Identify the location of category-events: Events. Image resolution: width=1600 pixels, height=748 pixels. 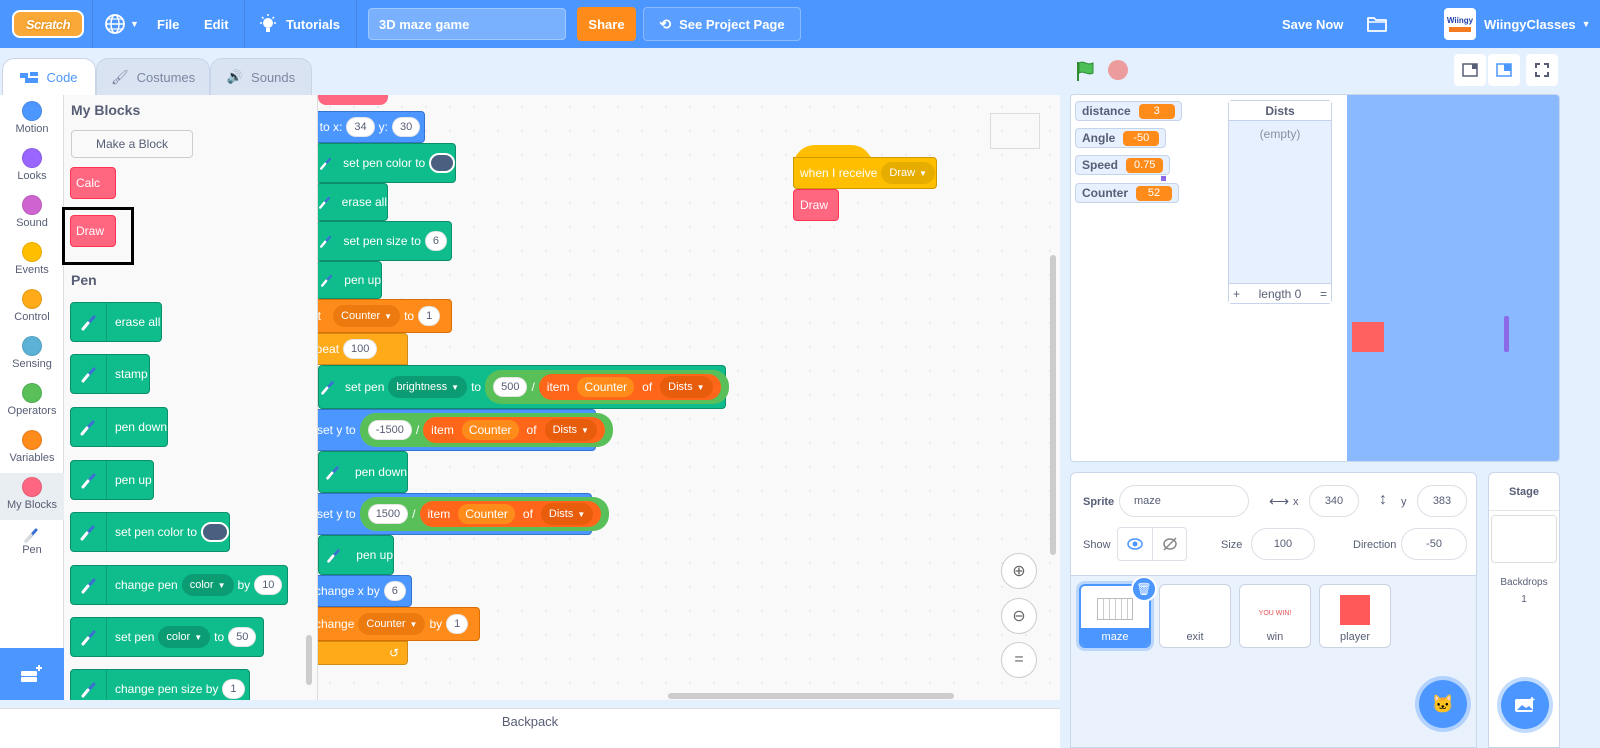
(32, 261).